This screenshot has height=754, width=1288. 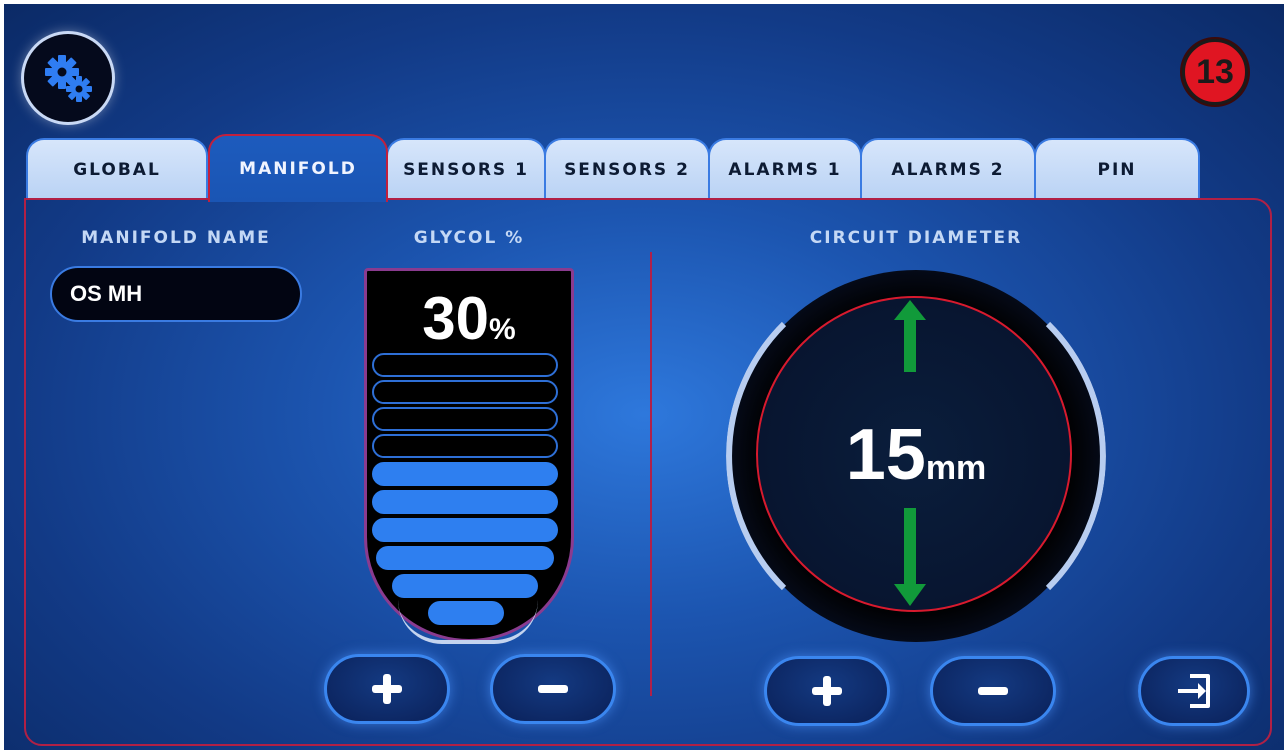 I want to click on exit-icon, so click(x=1194, y=691).